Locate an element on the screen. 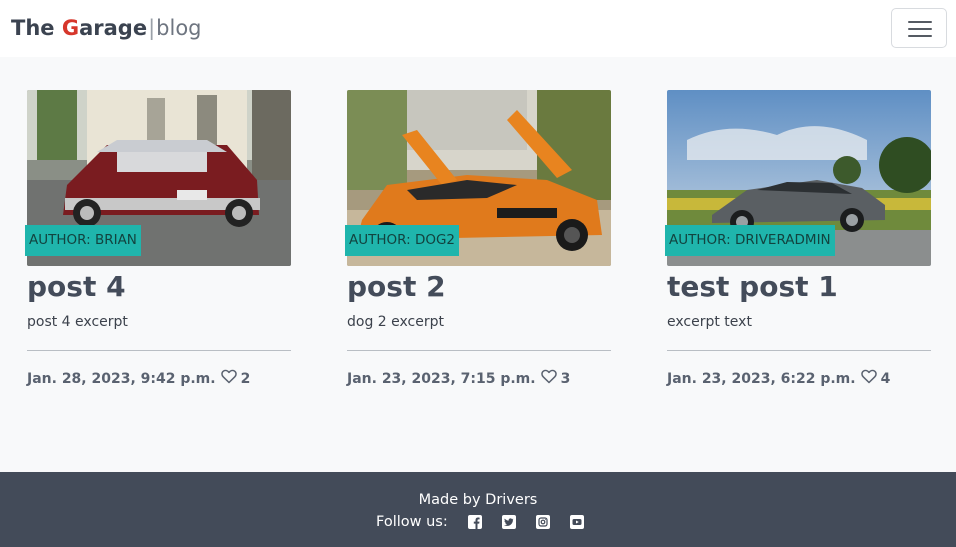 The height and width of the screenshot is (547, 956). author-badge: AUTHOR: BRIAN is located at coordinates (83, 240).